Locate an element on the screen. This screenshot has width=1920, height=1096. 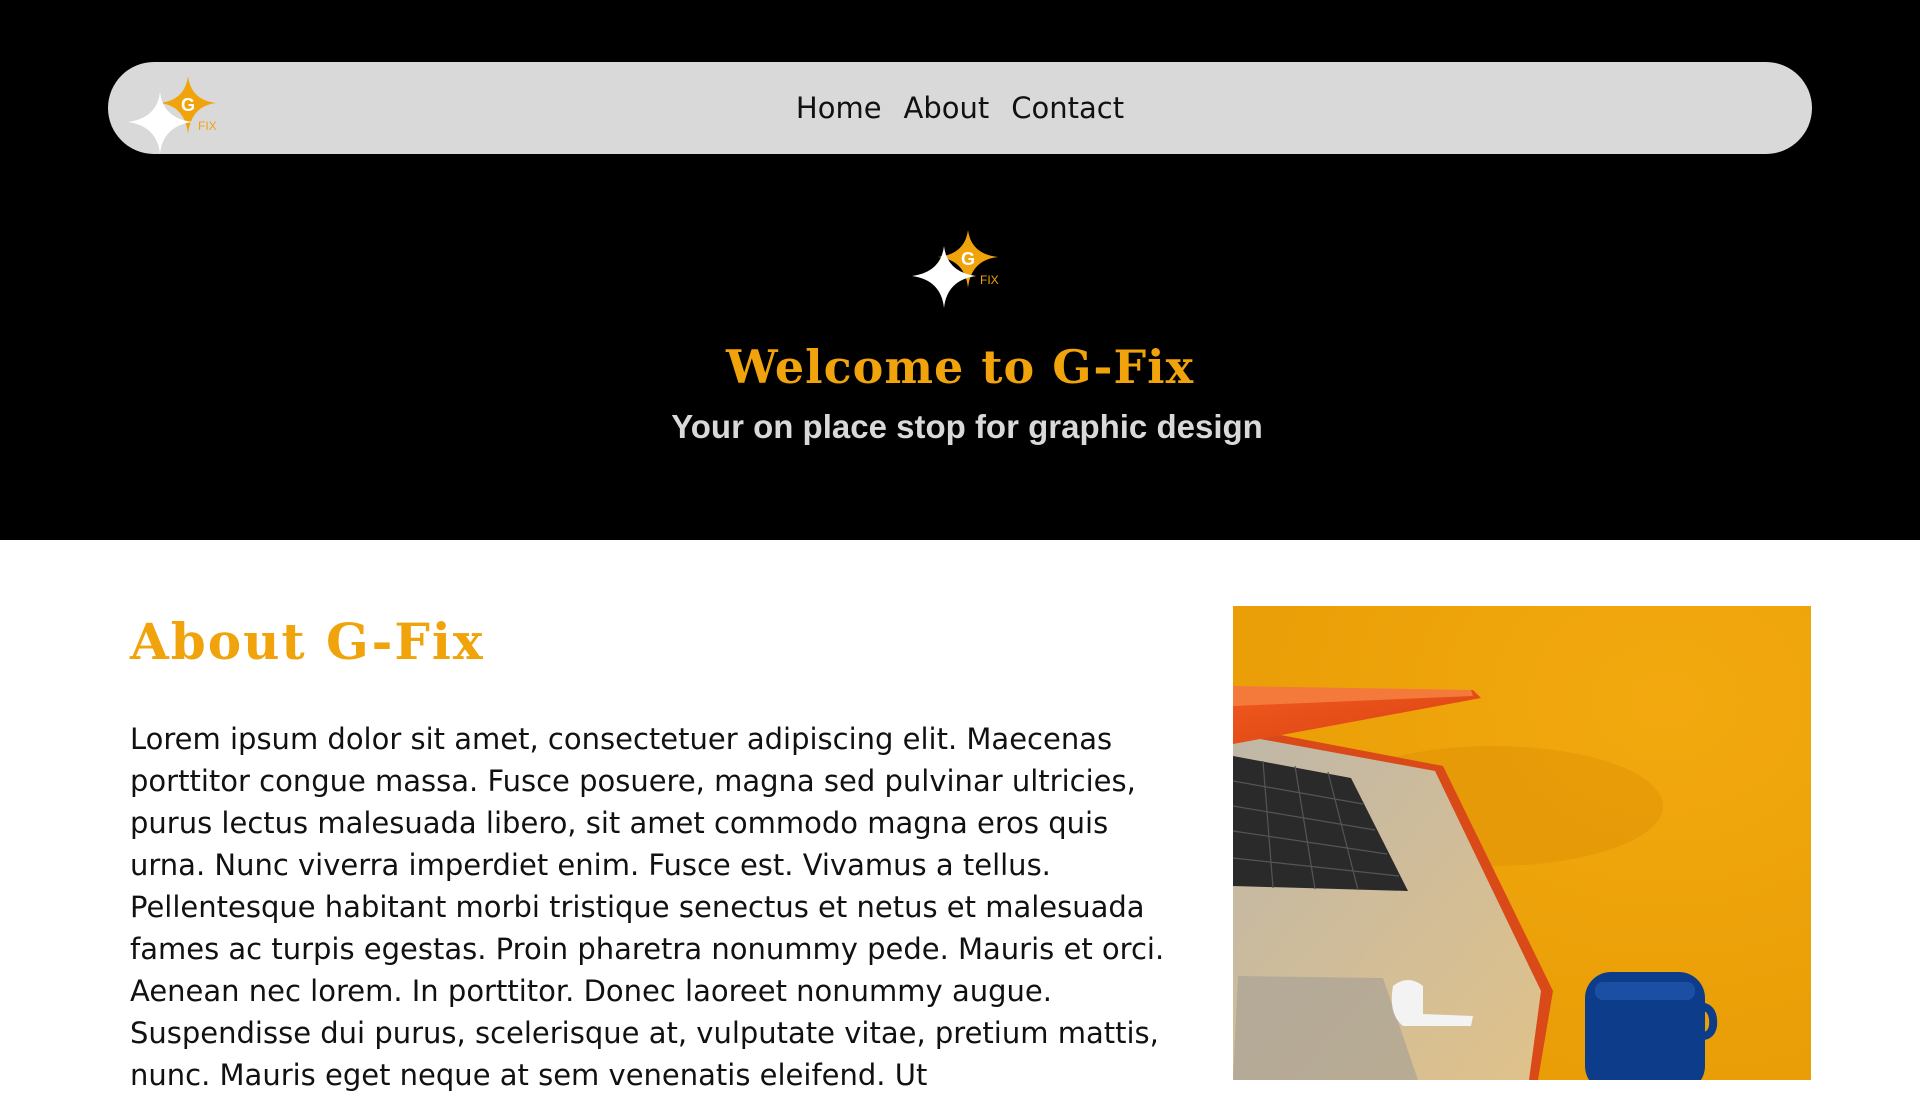
nav-about-link: About is located at coordinates (947, 108).